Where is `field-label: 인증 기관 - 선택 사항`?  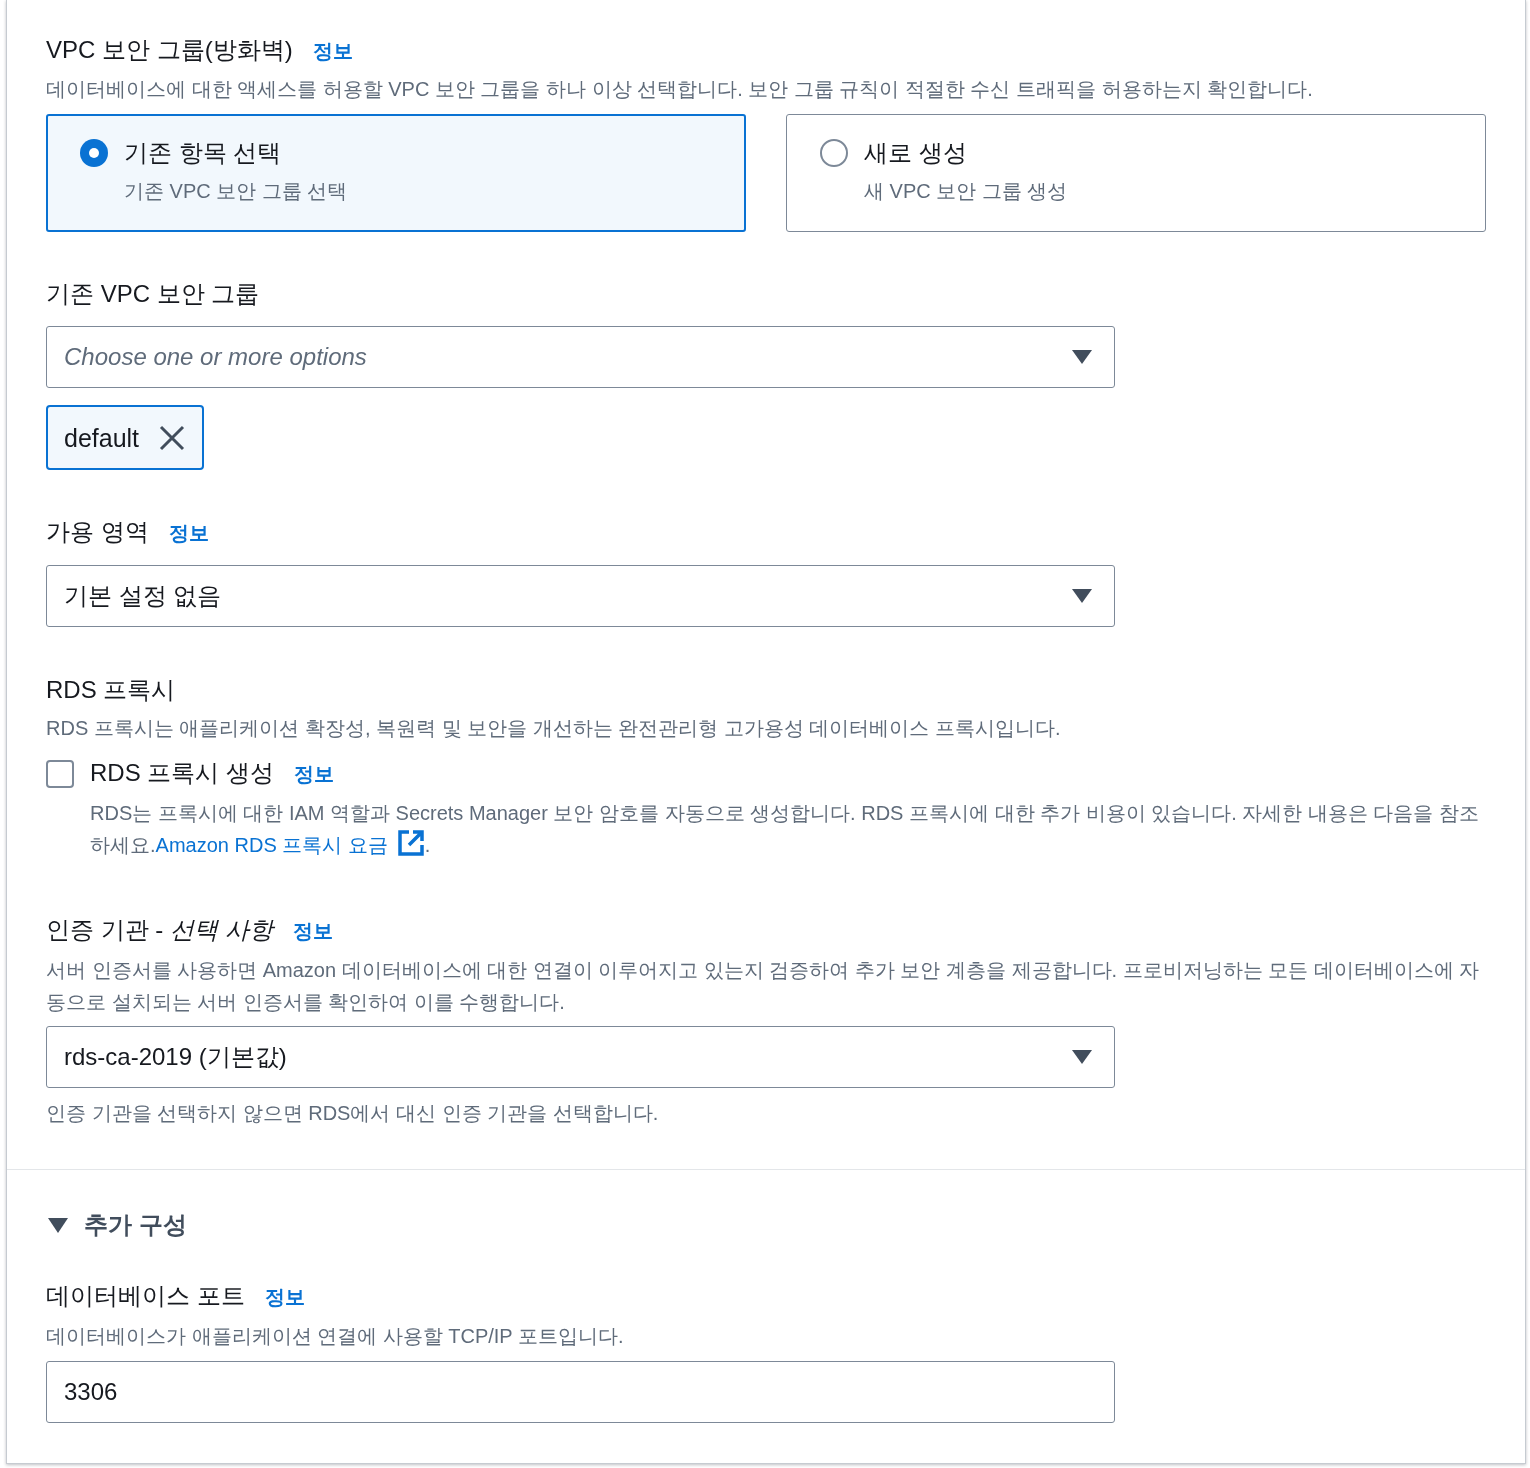
field-label: 인증 기관 - 선택 사항 is located at coordinates (159, 930).